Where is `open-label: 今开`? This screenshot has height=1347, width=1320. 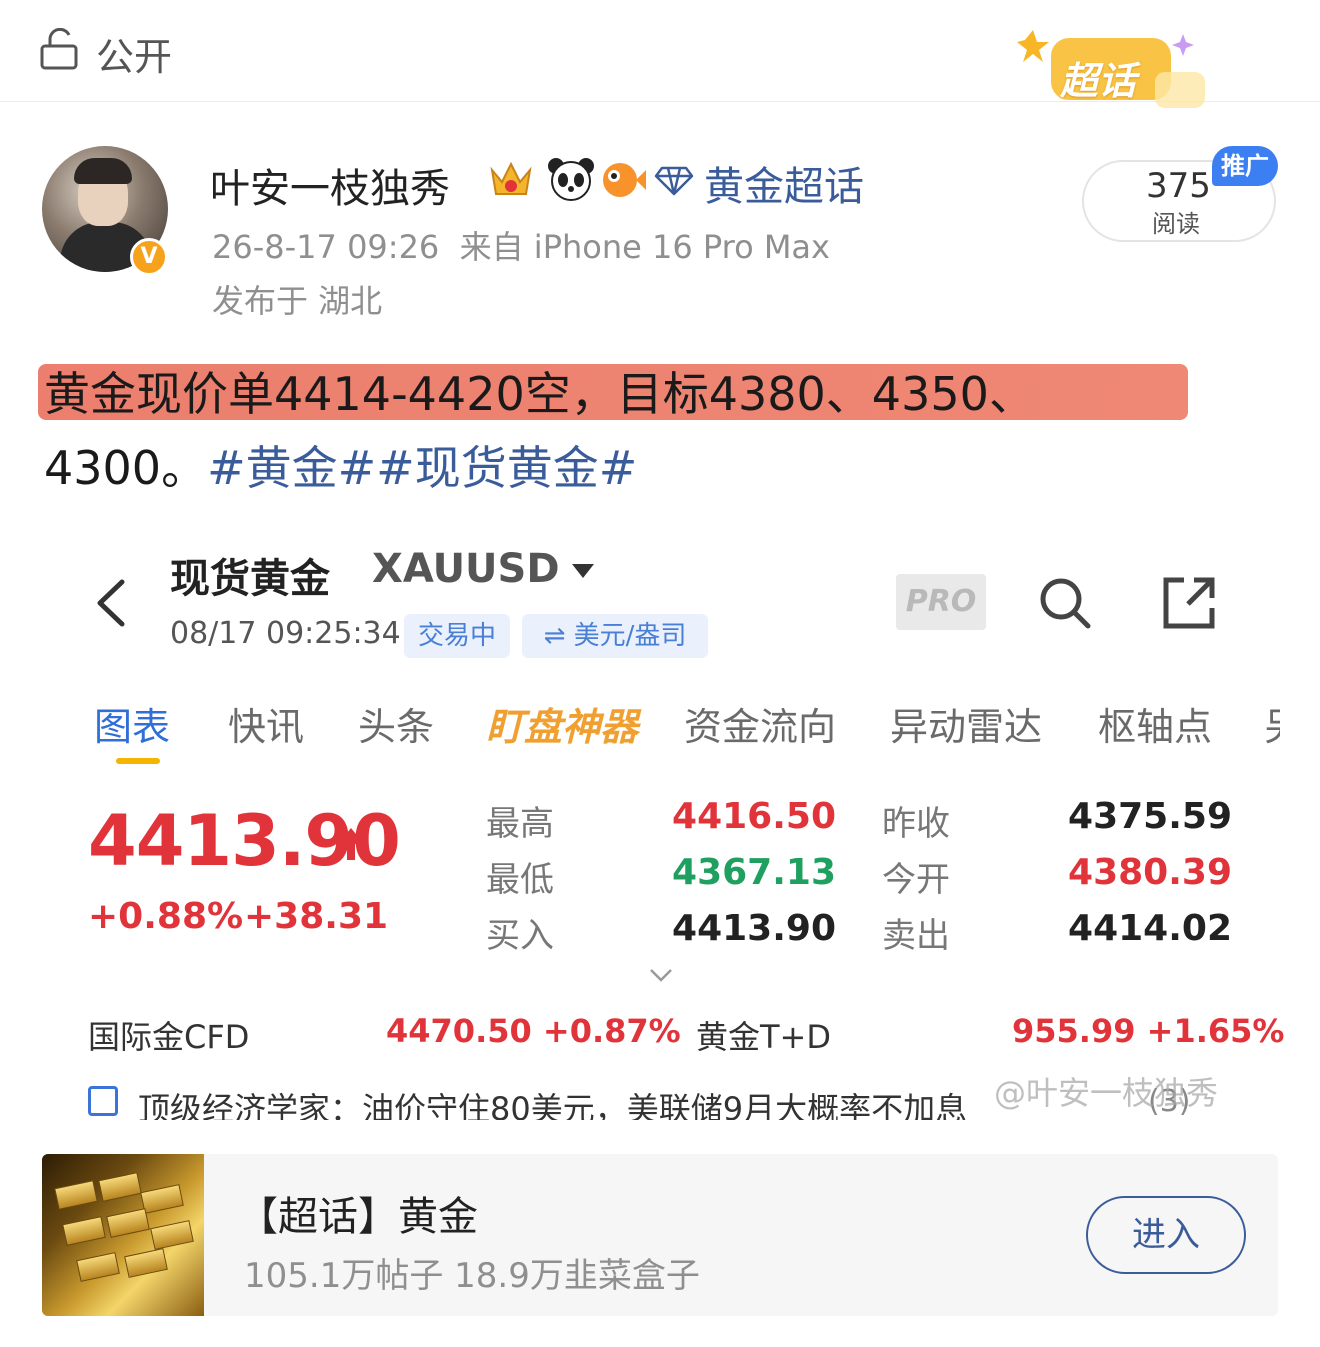 open-label: 今开 is located at coordinates (916, 880).